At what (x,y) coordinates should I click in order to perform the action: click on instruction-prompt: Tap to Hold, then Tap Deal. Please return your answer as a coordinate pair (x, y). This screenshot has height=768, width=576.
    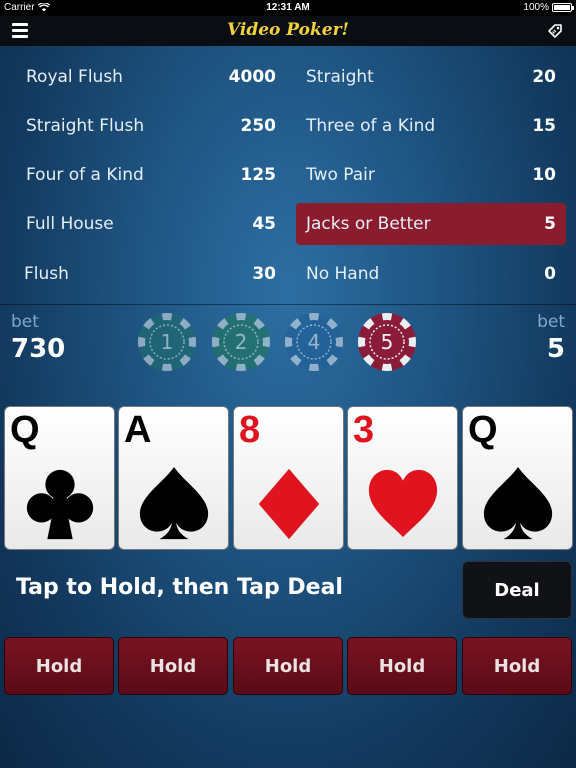
    Looking at the image, I should click on (179, 587).